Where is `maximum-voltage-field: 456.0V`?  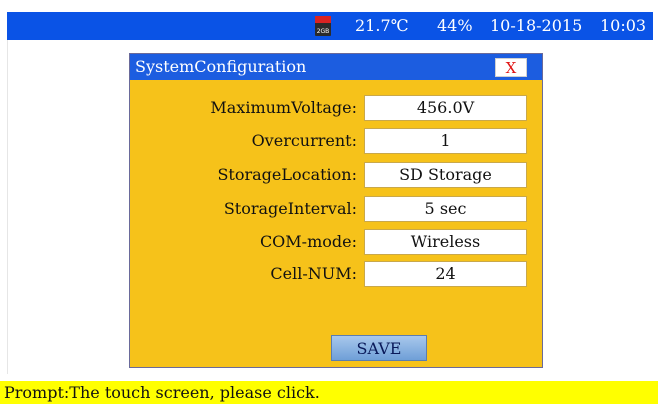
maximum-voltage-field: 456.0V is located at coordinates (445, 108).